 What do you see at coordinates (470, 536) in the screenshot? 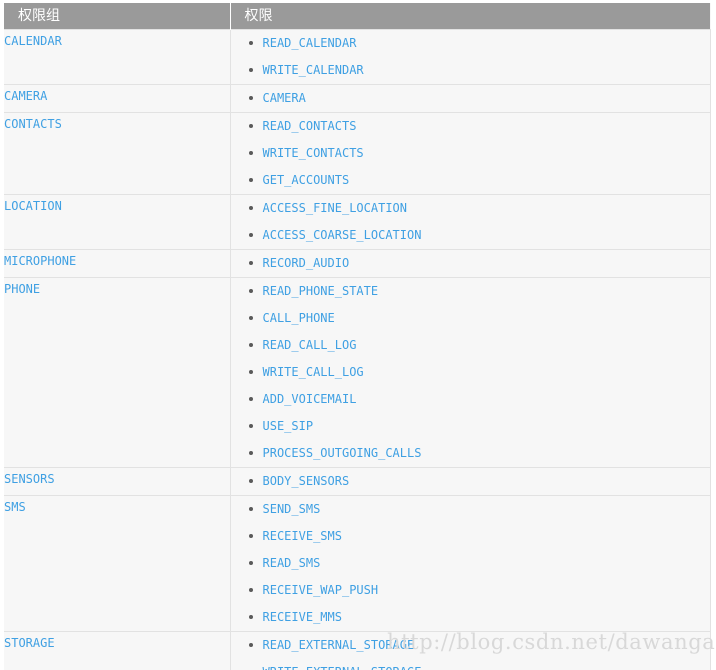
I see `permission-list-item: RECEIVE_SMS` at bounding box center [470, 536].